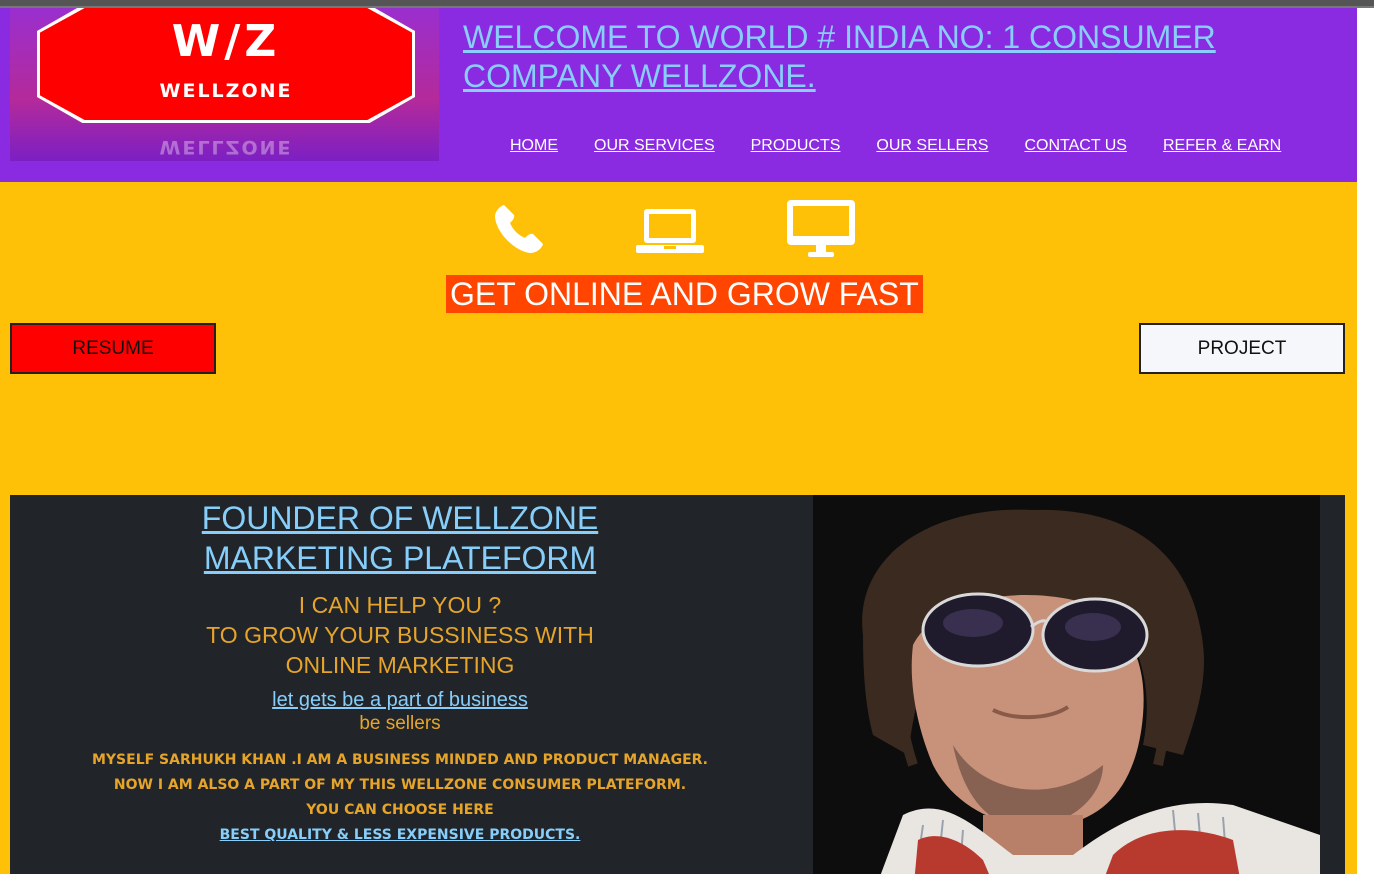  Describe the element at coordinates (400, 810) in the screenshot. I see `bio-line3: YOU CAN CHOOSE HERE` at that location.